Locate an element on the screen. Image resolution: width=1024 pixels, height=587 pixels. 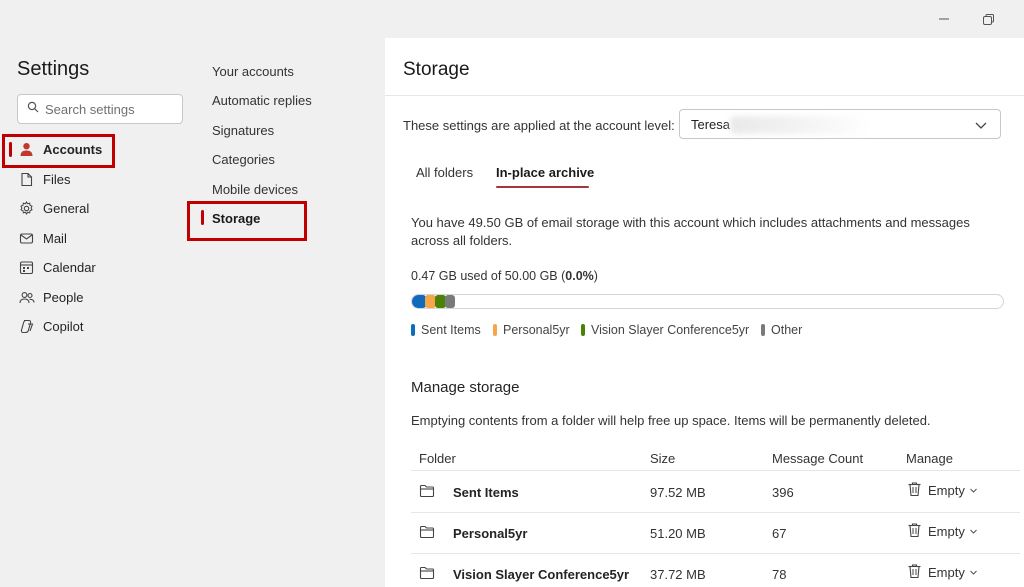
subnav-item-signatures: Signatures is located at coordinates (243, 130).